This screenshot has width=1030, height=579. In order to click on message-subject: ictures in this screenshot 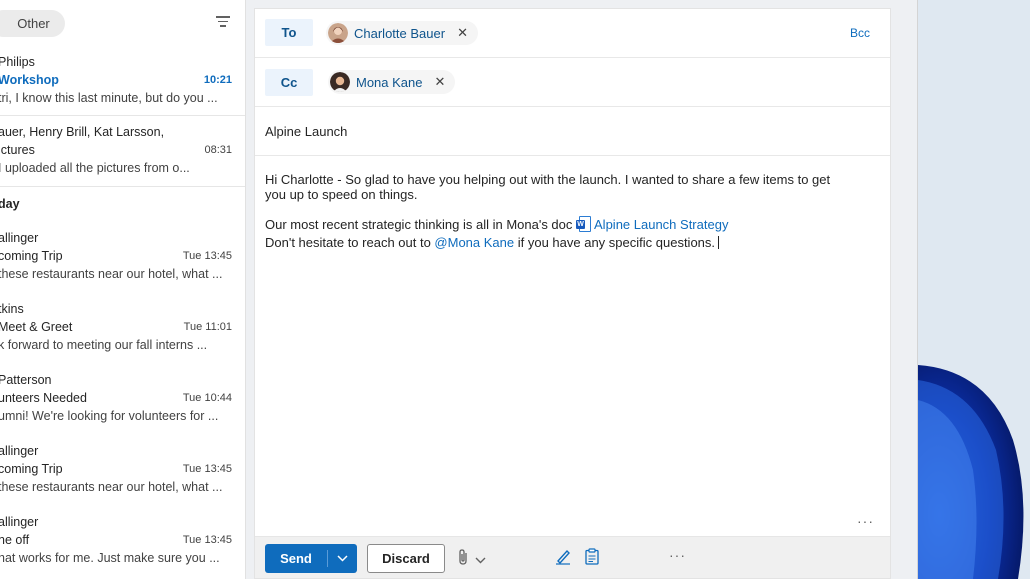, I will do `click(17, 150)`.